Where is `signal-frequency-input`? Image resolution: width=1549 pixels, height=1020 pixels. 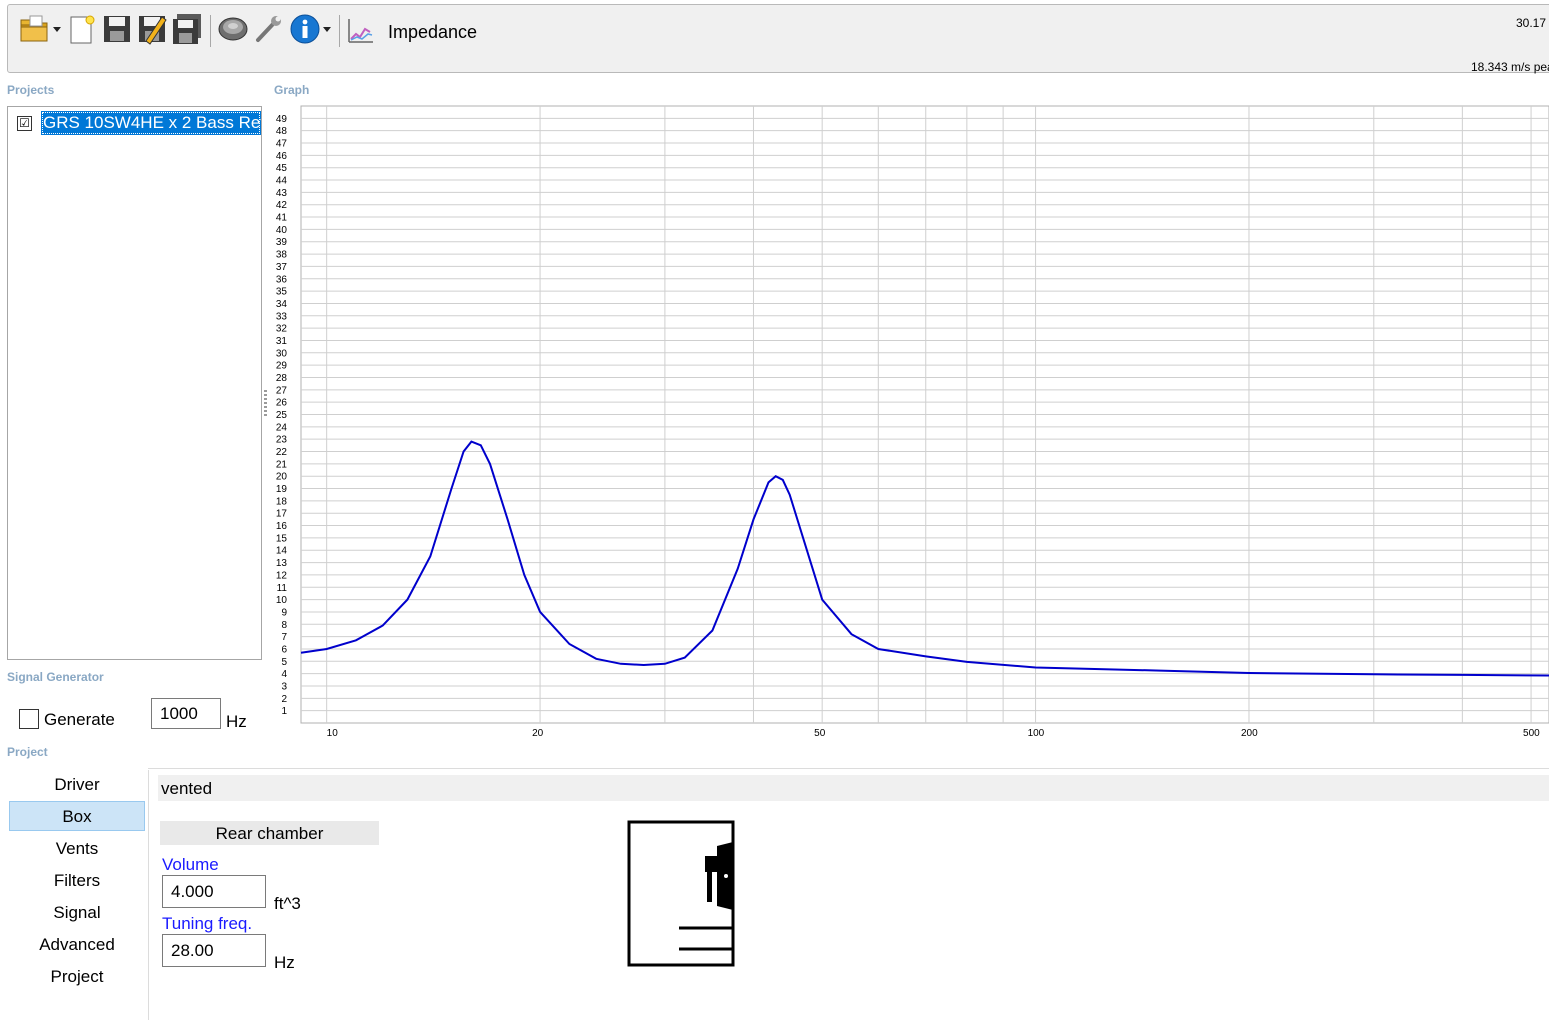
signal-frequency-input is located at coordinates (186, 713).